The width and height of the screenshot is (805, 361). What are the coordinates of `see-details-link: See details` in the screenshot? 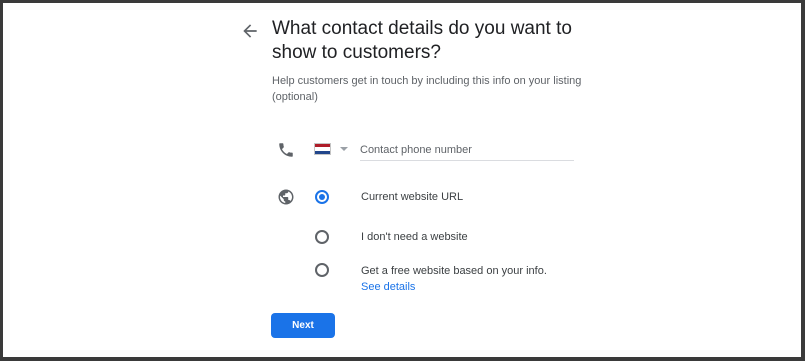 It's located at (388, 287).